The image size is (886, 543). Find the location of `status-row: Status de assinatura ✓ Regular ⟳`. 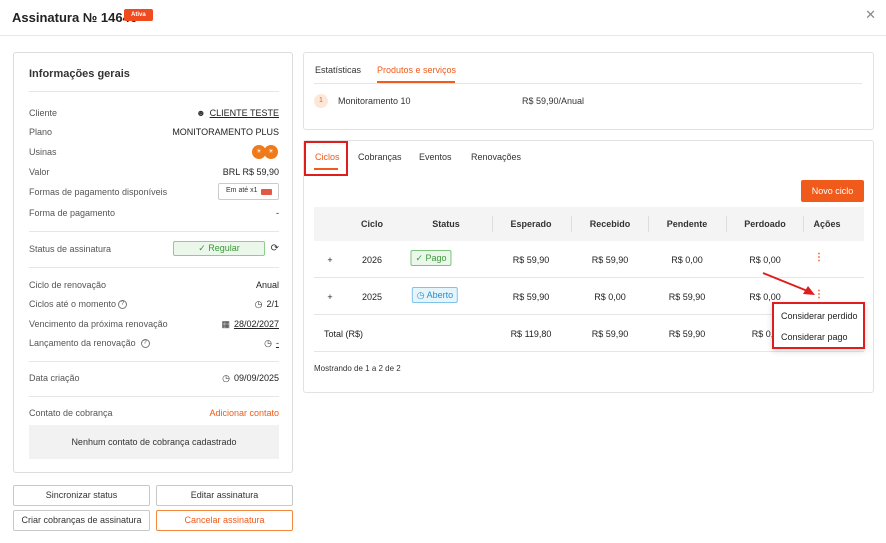

status-row: Status de assinatura ✓ Regular ⟳ is located at coordinates (154, 249).